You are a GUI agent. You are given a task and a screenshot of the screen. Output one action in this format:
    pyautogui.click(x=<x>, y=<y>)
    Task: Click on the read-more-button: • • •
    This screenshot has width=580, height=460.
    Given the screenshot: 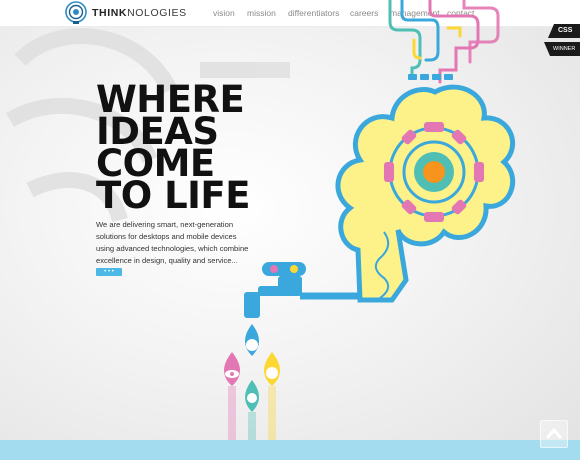 What is the action you would take?
    pyautogui.click(x=109, y=272)
    